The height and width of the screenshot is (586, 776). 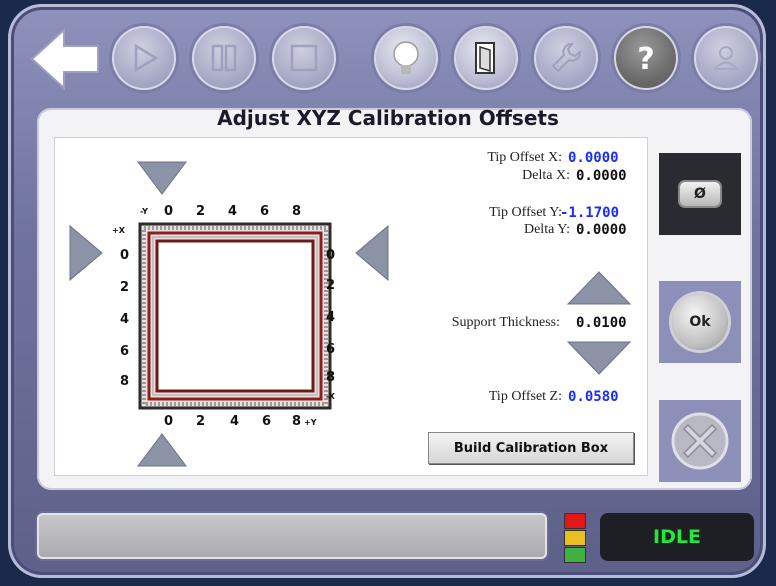 I want to click on wrench-icon, so click(x=566, y=58).